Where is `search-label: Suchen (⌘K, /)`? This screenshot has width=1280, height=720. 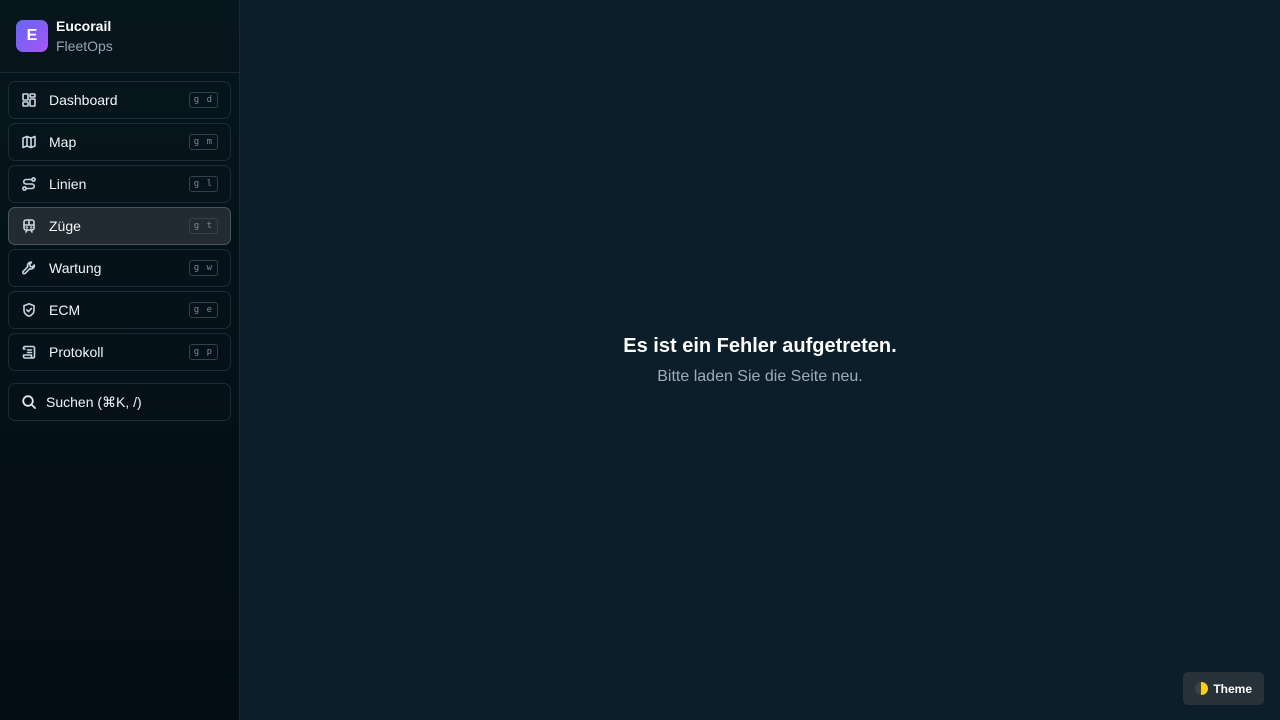 search-label: Suchen (⌘K, /) is located at coordinates (94, 401).